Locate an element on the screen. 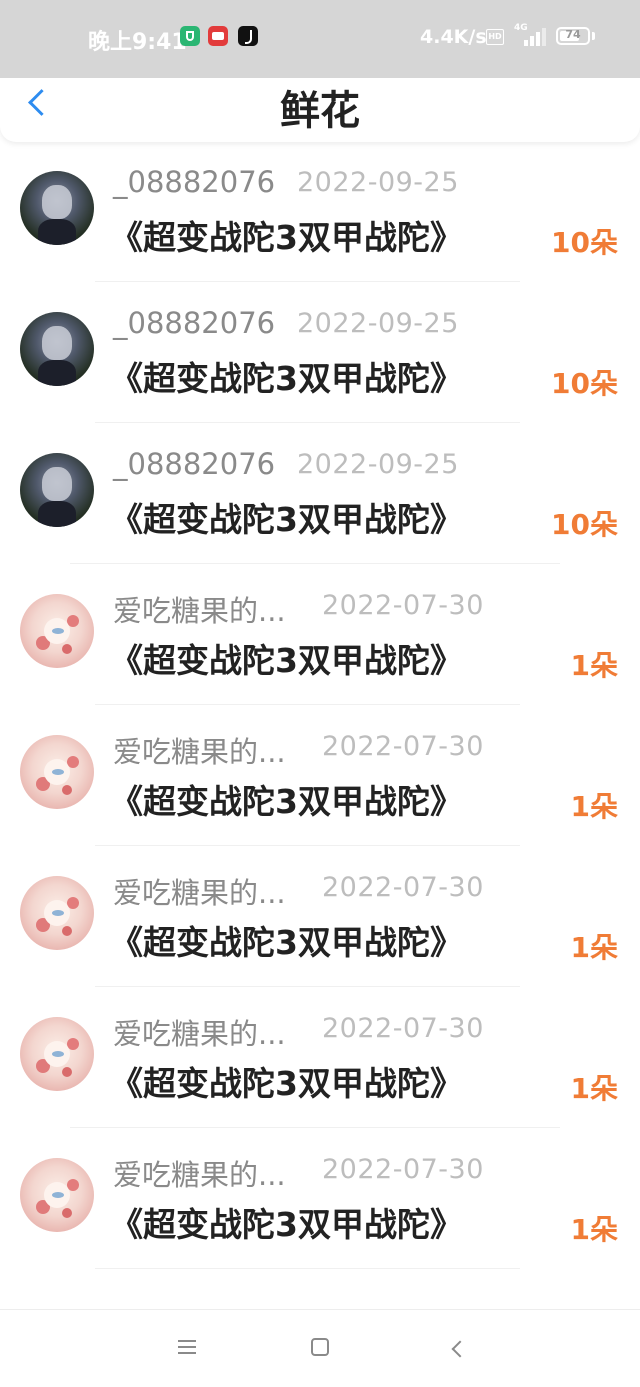 Image resolution: width=640 pixels, height=1387 pixels. battery-tip is located at coordinates (593, 36).